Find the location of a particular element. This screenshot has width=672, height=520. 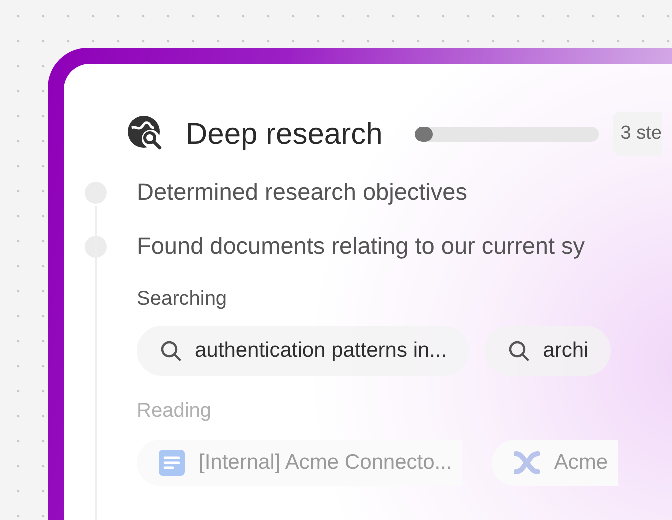

step-text: Found documents relating to our current sy is located at coordinates (361, 247).